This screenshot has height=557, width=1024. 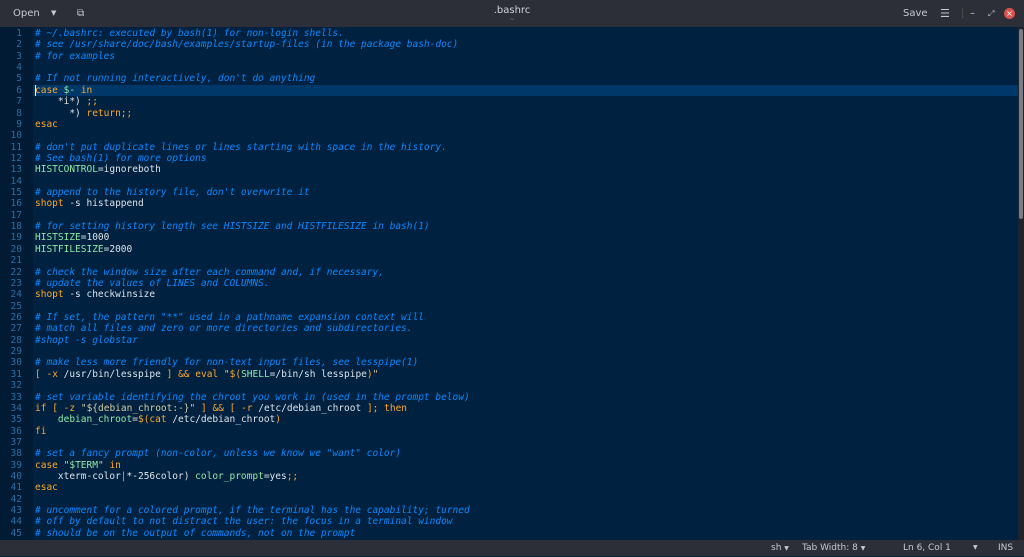 I want to click on document-title: .bashrc, so click(x=512, y=10).